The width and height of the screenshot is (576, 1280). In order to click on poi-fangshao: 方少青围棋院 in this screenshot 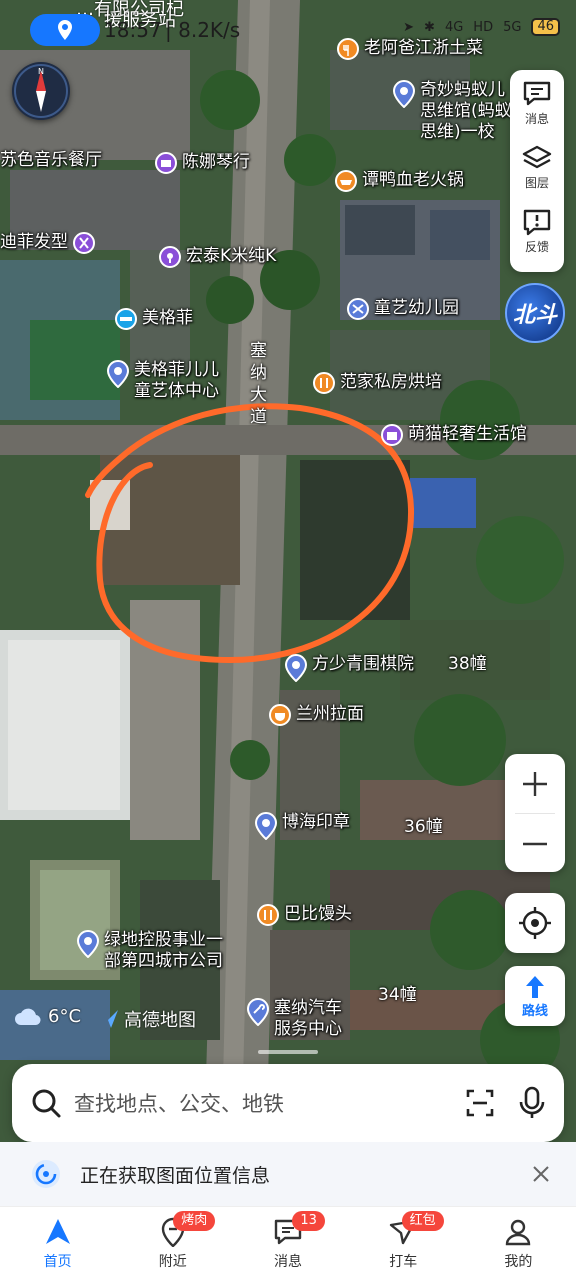, I will do `click(349, 668)`.